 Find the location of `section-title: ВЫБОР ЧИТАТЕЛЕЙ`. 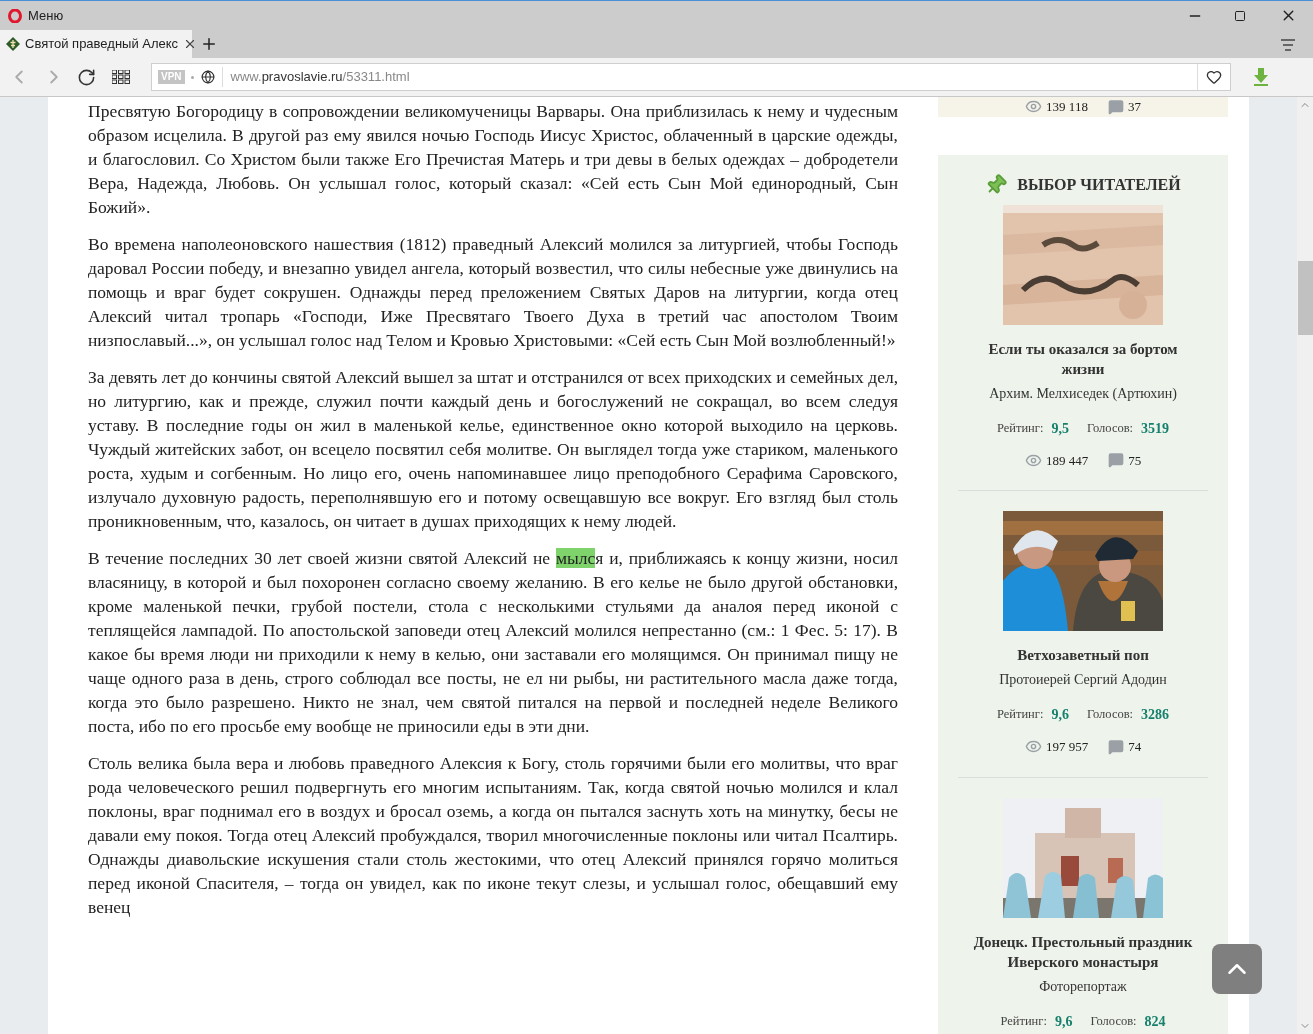

section-title: ВЫБОР ЧИТАТЕЛЕЙ is located at coordinates (1099, 184).